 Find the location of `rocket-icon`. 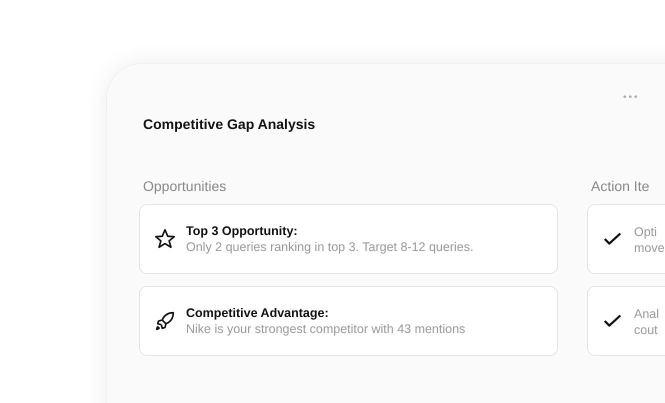

rocket-icon is located at coordinates (165, 321).